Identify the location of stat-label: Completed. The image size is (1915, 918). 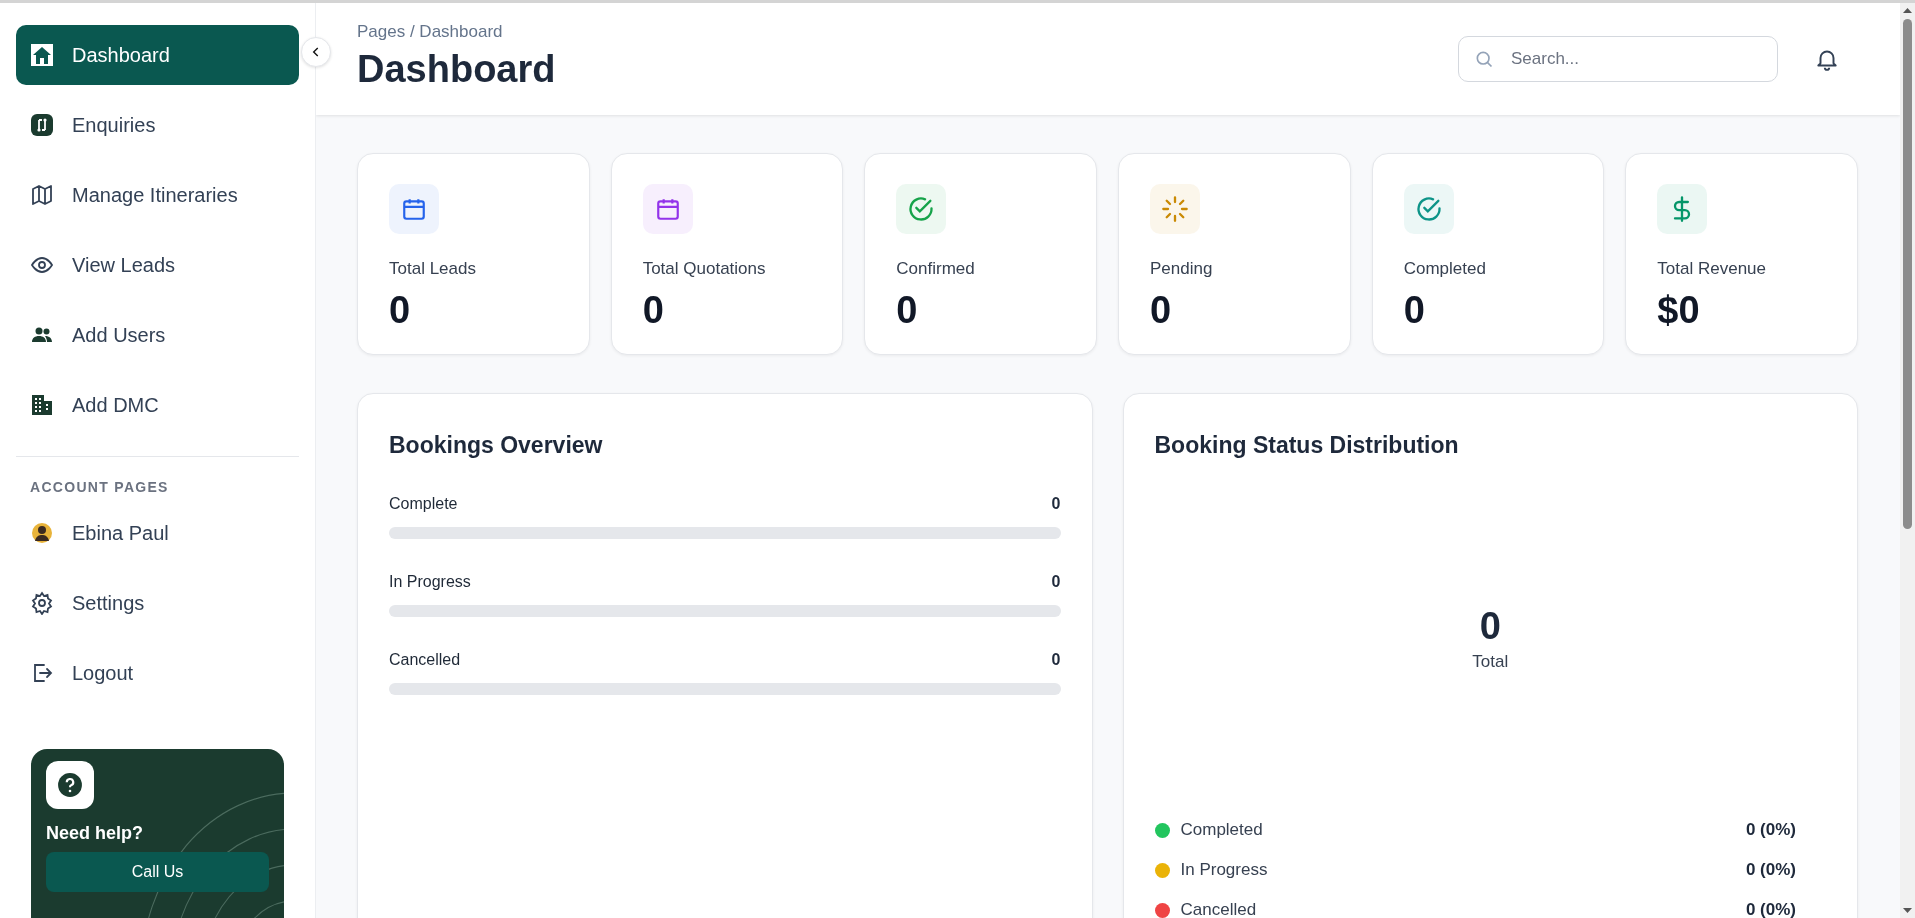
(1445, 269).